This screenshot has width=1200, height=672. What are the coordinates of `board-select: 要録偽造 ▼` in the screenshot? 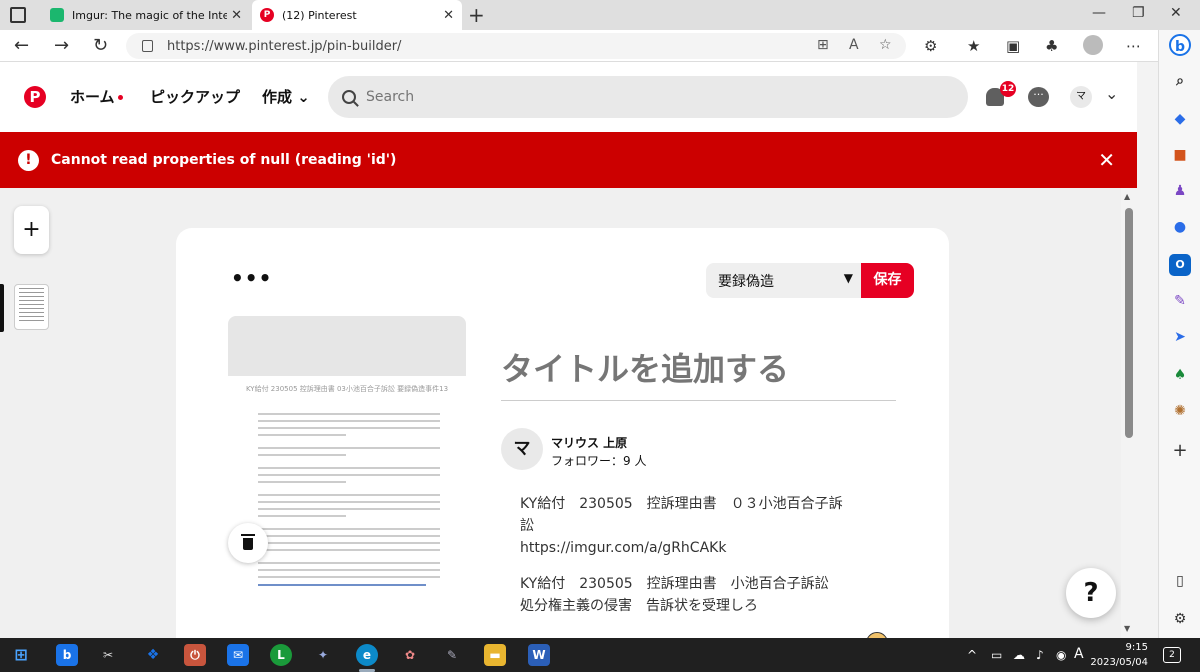 It's located at (783, 280).